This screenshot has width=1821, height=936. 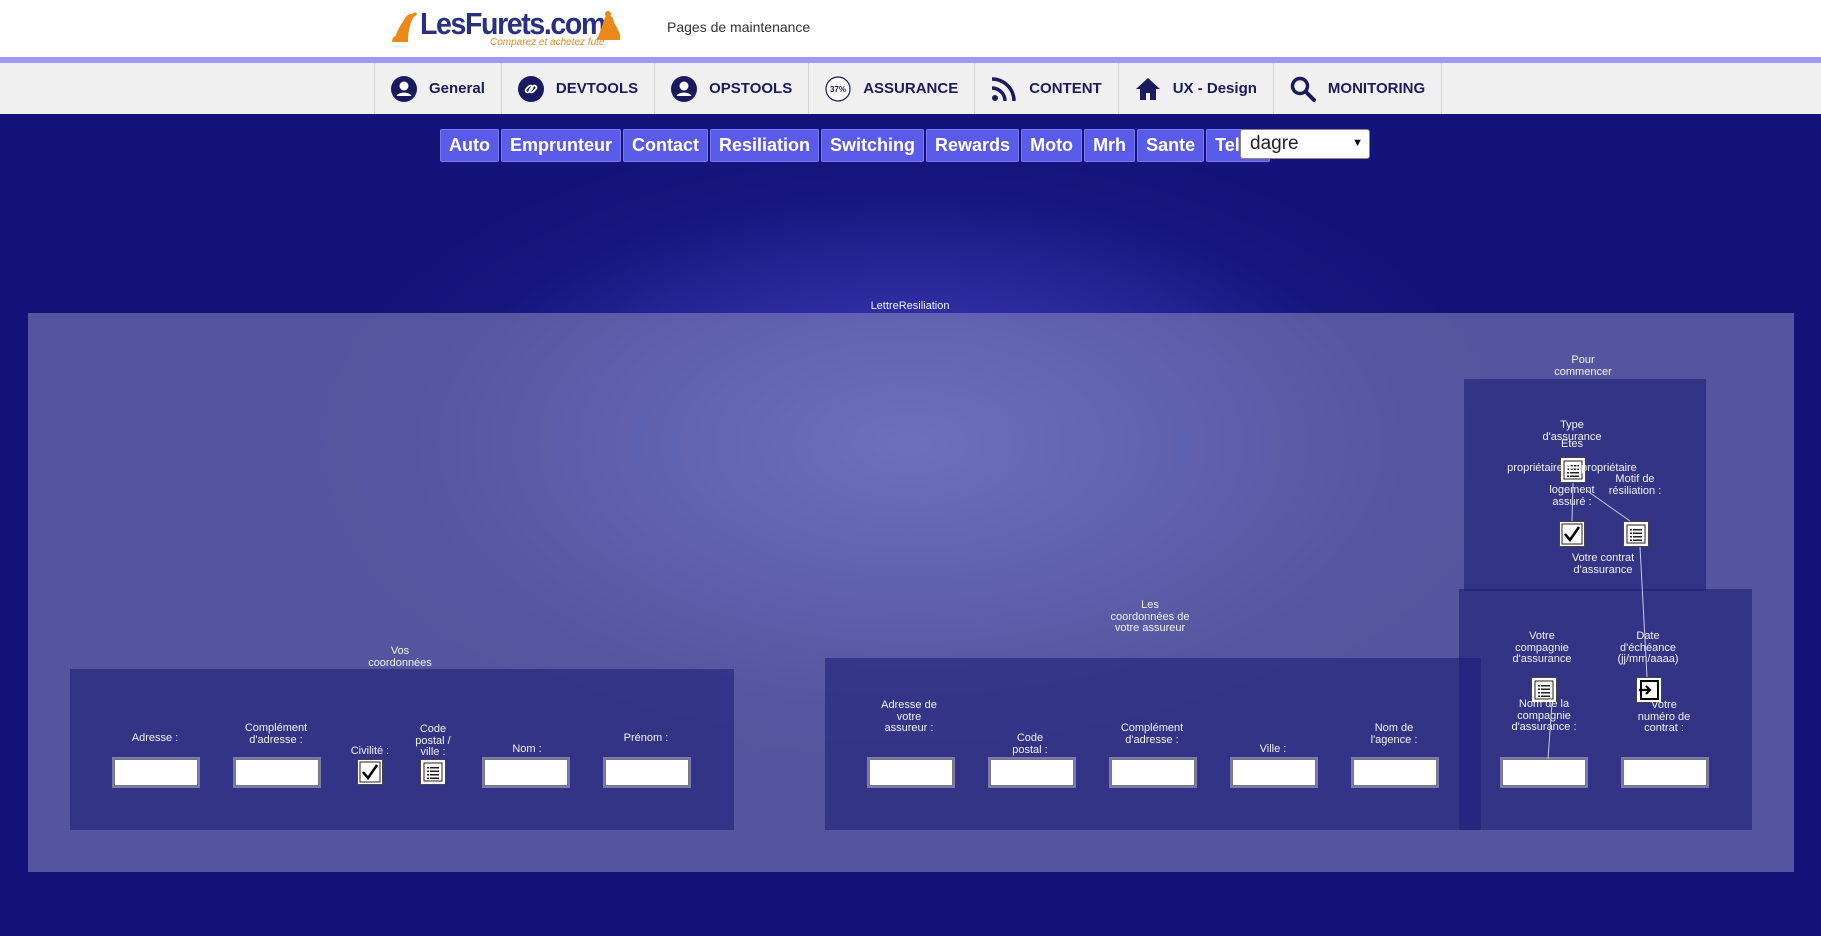 I want to click on link-icon, so click(x=530, y=88).